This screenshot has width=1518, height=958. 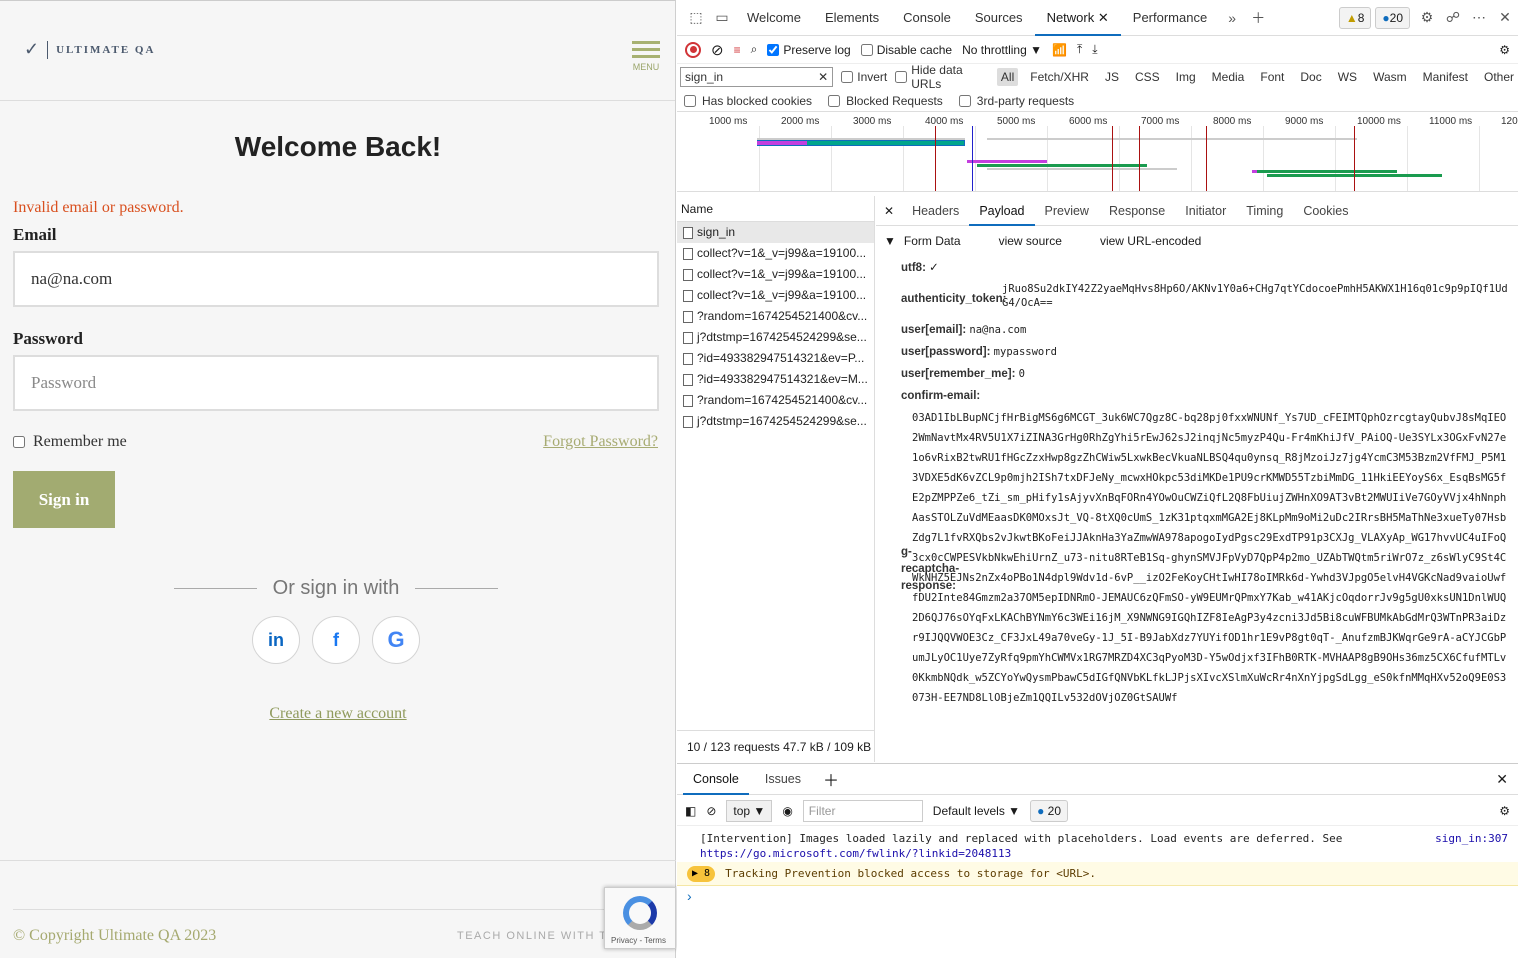 What do you see at coordinates (689, 896) in the screenshot?
I see `console-prompt: ›` at bounding box center [689, 896].